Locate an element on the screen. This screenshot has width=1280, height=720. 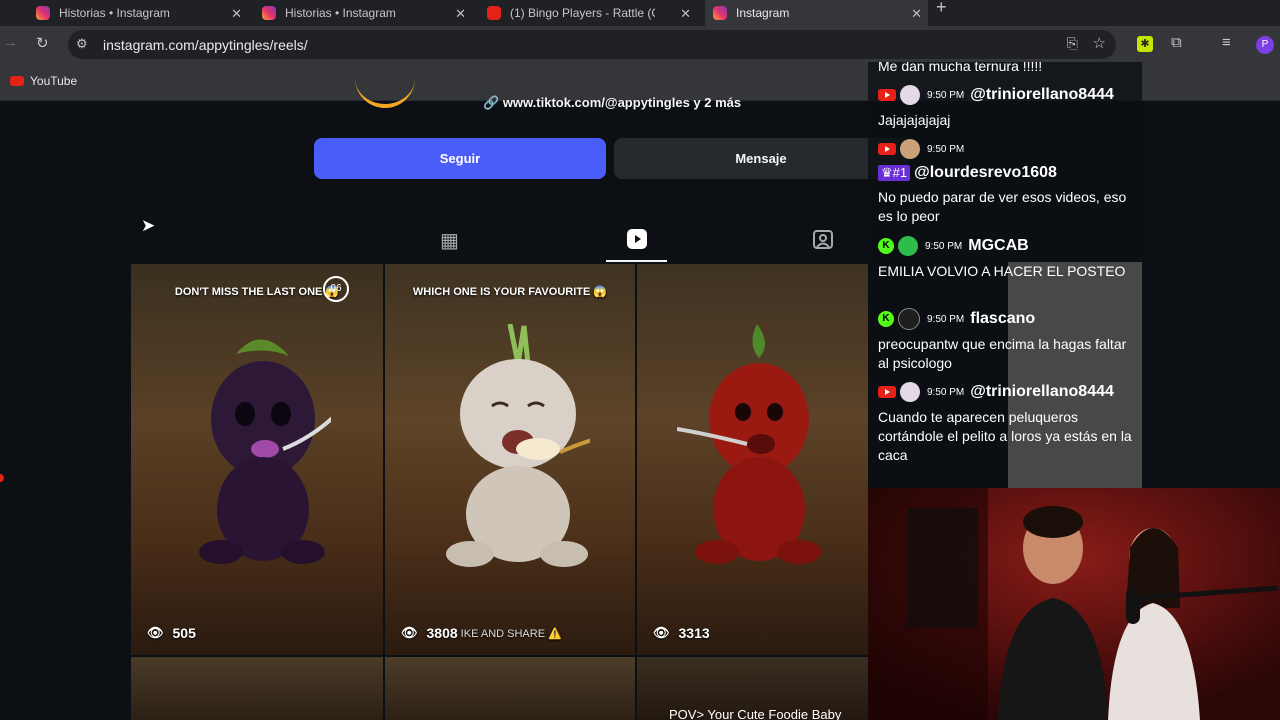
chat-message: 9:50 PM @triniorellano8444 Jajajajajajaj is located at coordinates (1009, 107).